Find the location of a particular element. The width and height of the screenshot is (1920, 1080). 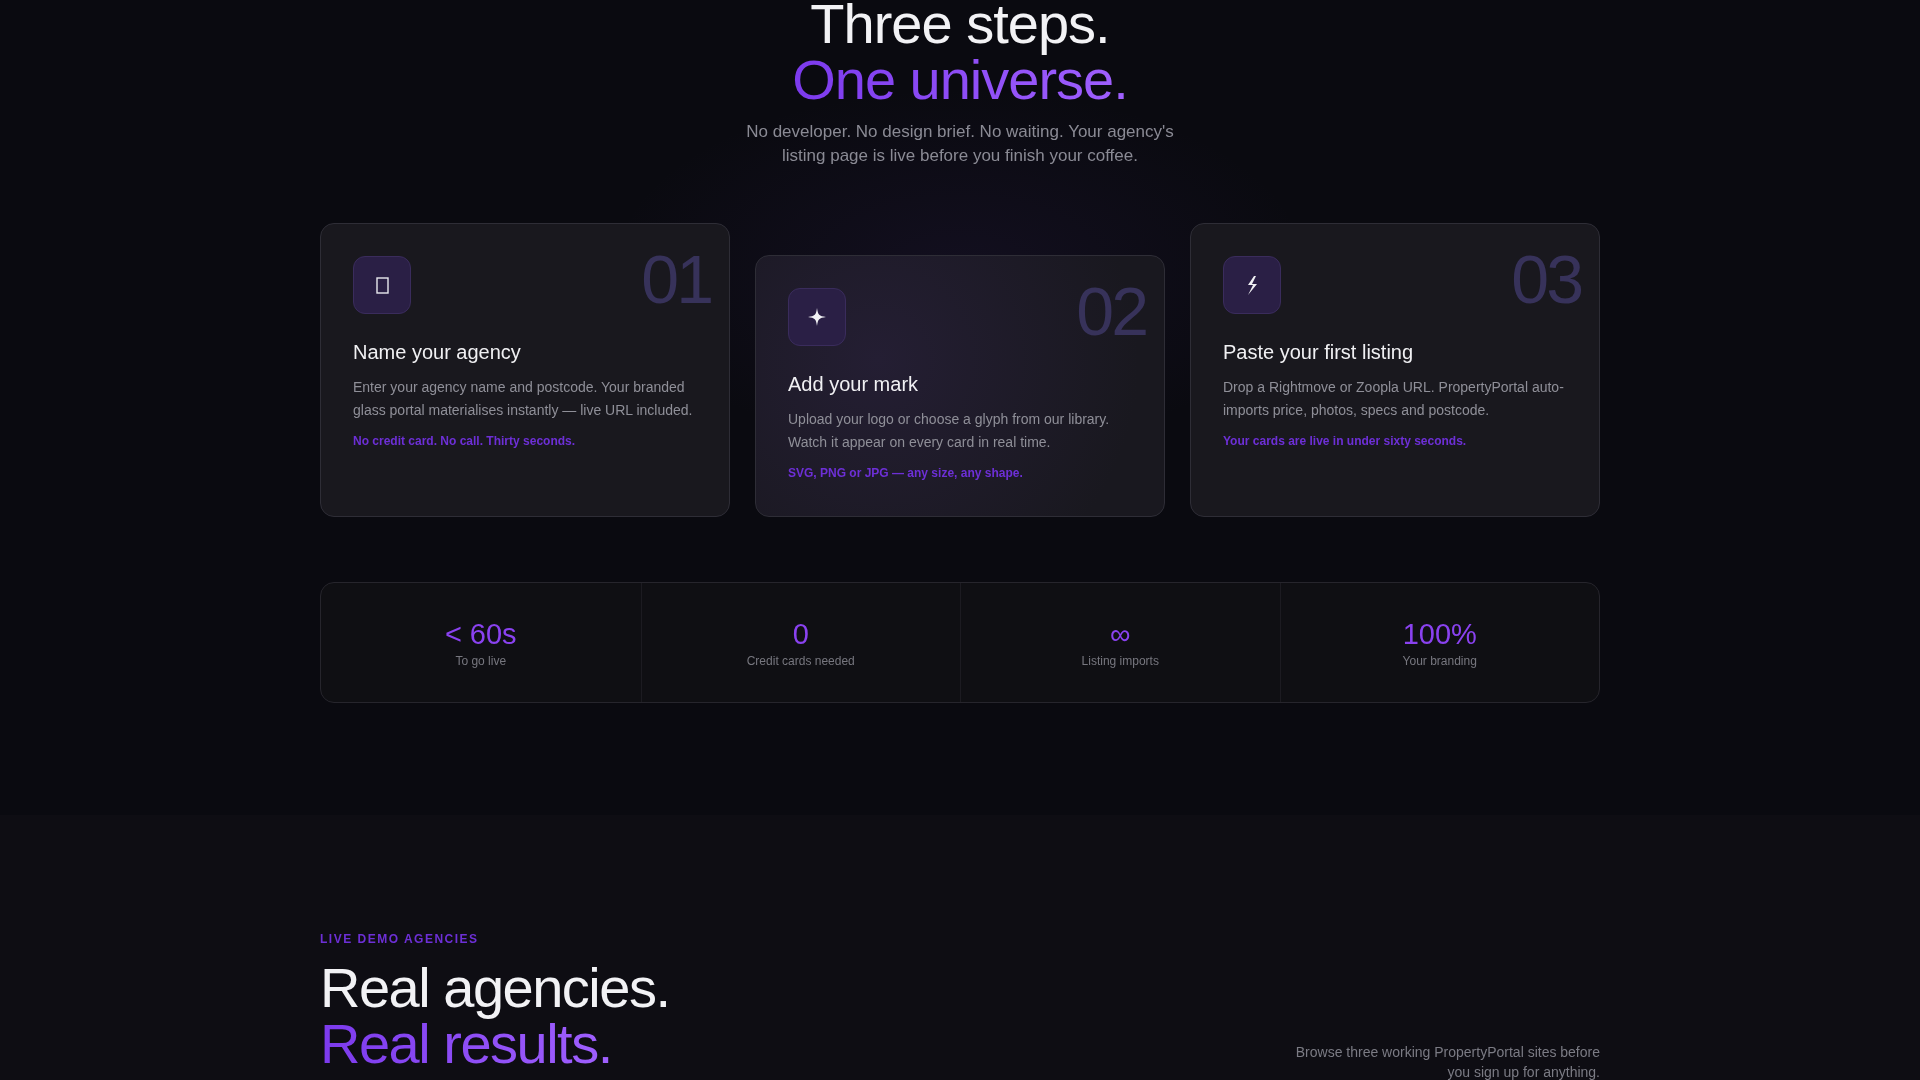

sparkle-icon is located at coordinates (817, 317).